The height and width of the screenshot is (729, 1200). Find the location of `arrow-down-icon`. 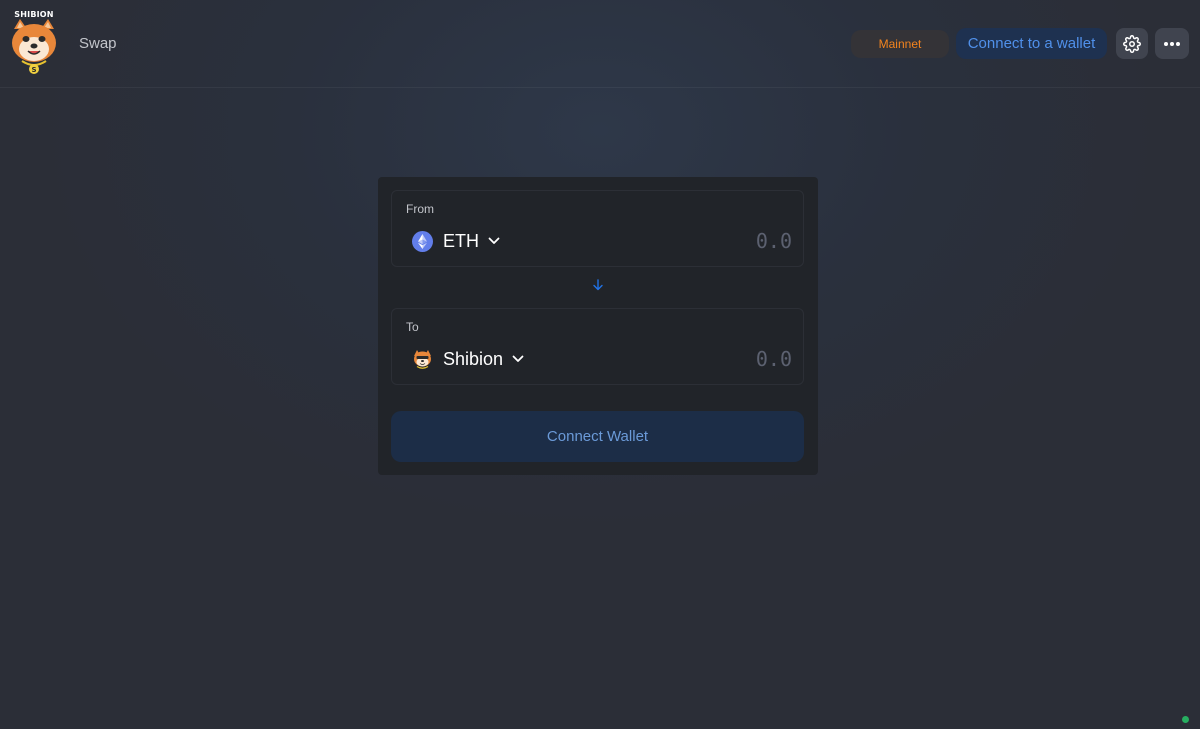

arrow-down-icon is located at coordinates (598, 285).